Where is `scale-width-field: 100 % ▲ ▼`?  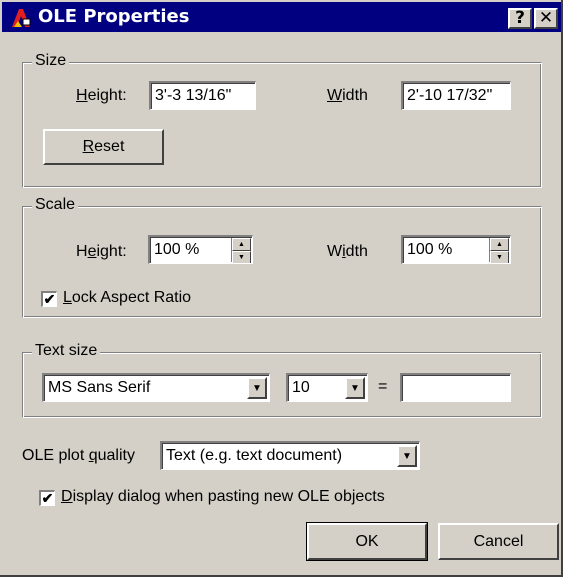 scale-width-field: 100 % ▲ ▼ is located at coordinates (456, 249).